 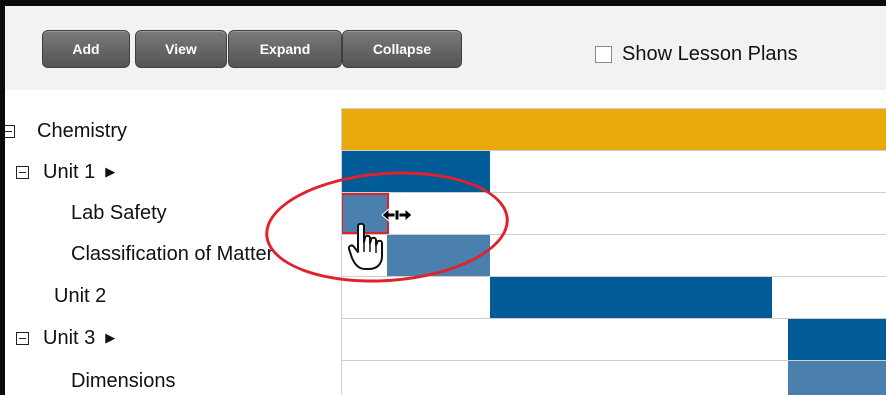 What do you see at coordinates (69, 337) in the screenshot?
I see `tree-label-unit-3: Unit 3` at bounding box center [69, 337].